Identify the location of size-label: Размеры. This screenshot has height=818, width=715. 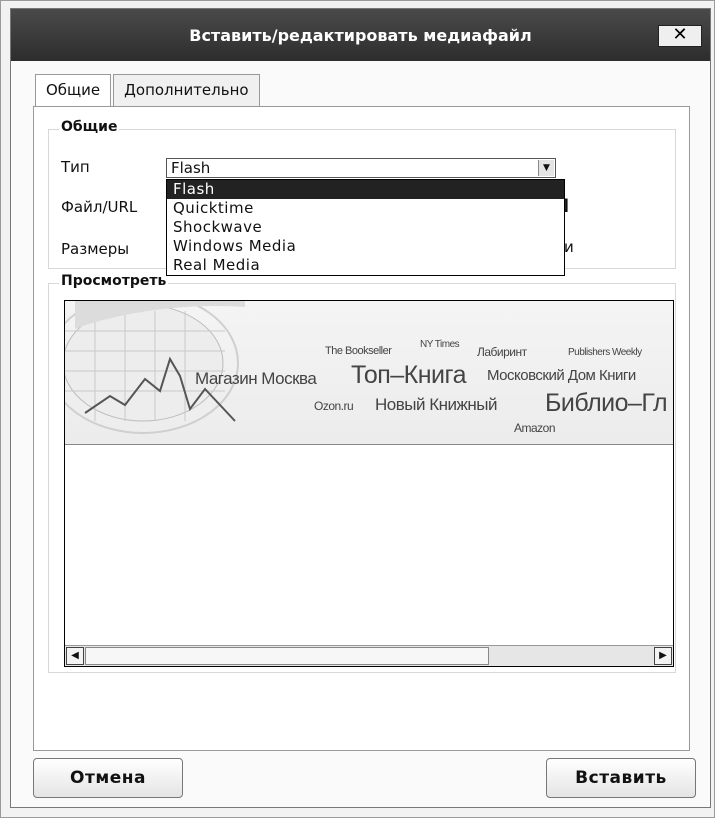
(95, 249).